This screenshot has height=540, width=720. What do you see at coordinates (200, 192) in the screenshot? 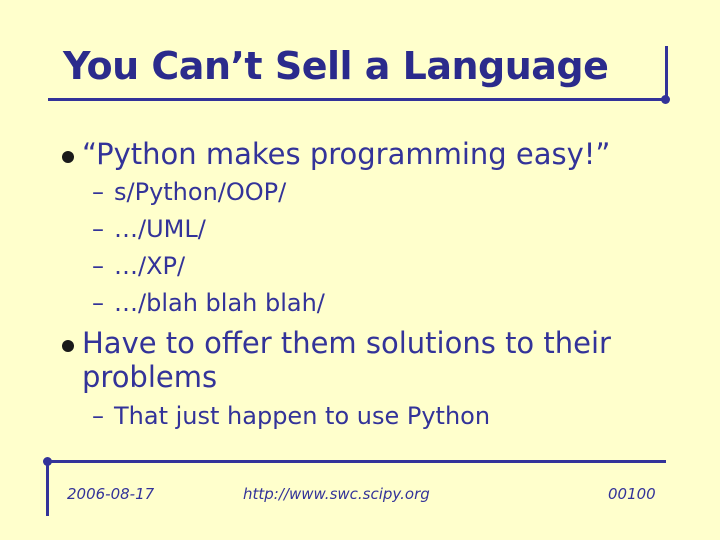
I see `sub-bullet-text: s/Python/OOP/` at bounding box center [200, 192].